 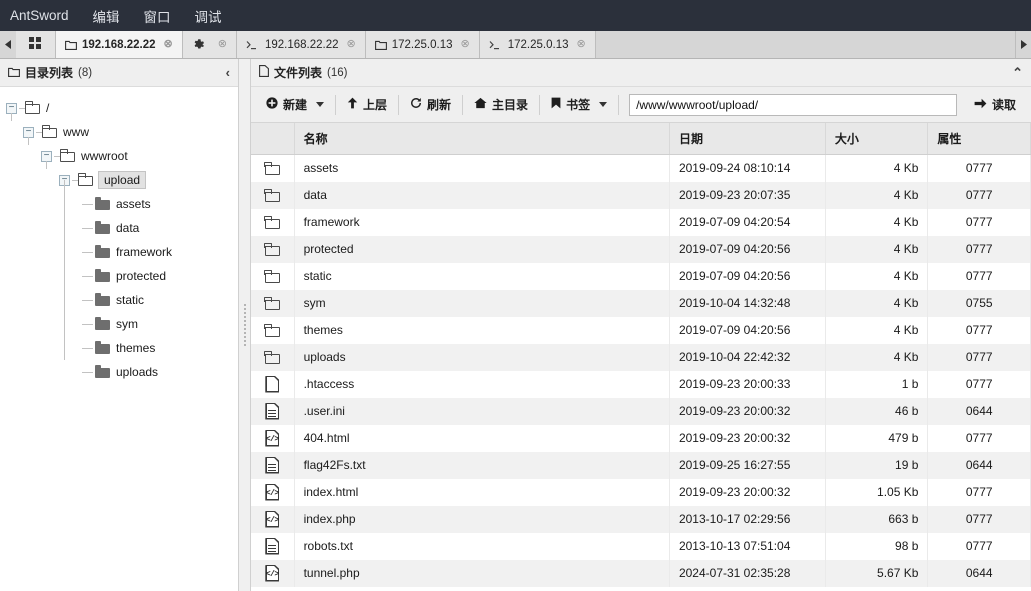 What do you see at coordinates (482, 222) in the screenshot?
I see `file-row-name: framework` at bounding box center [482, 222].